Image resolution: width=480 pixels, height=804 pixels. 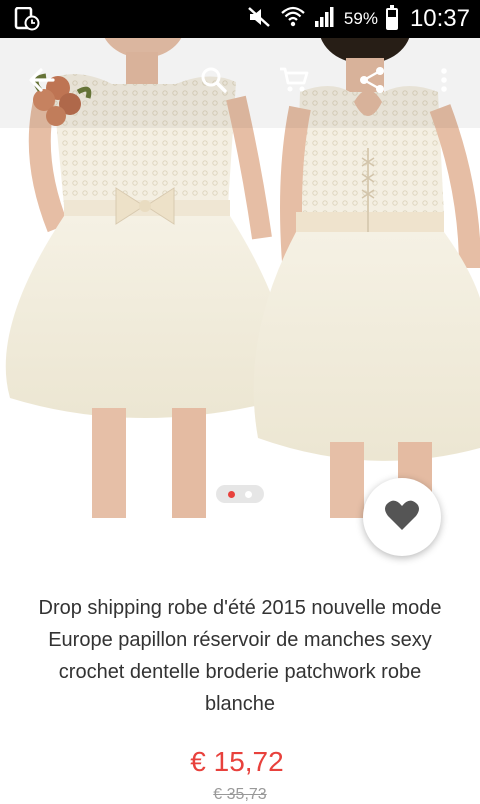 What do you see at coordinates (42, 80) in the screenshot?
I see `back-arrow-icon` at bounding box center [42, 80].